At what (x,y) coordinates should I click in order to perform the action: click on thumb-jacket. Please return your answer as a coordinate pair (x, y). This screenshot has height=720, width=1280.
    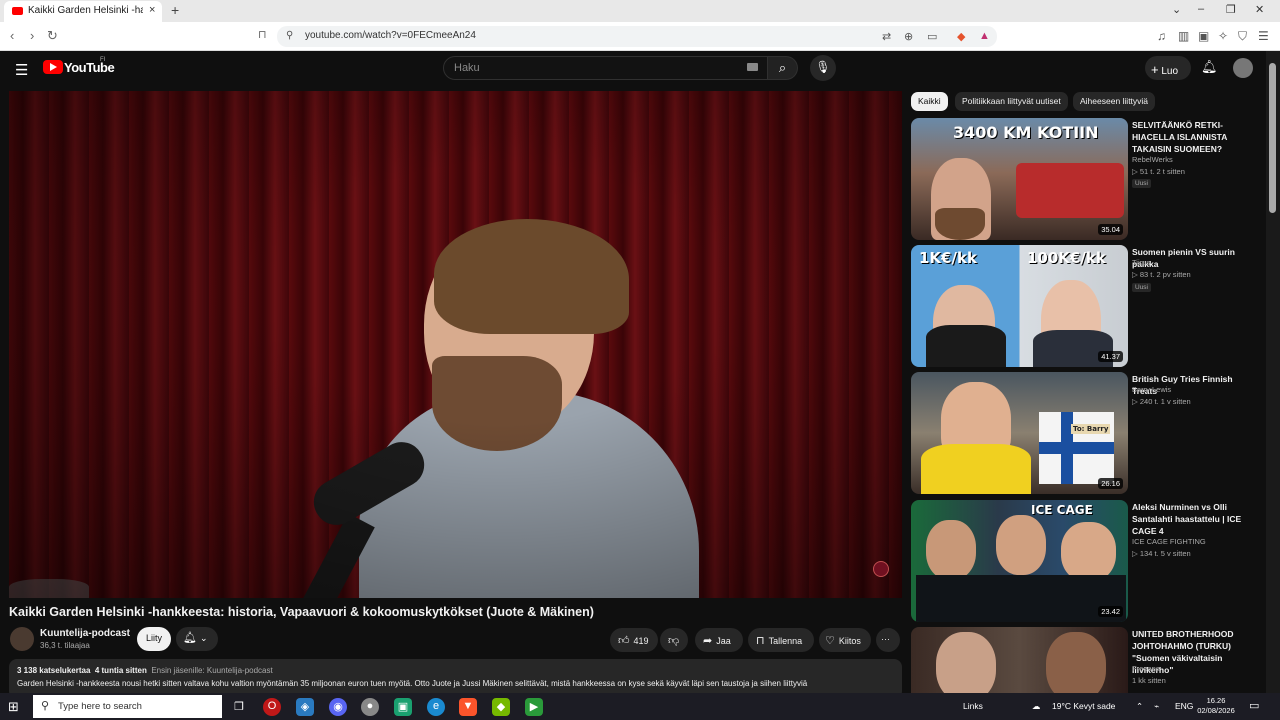
    Looking at the image, I should click on (966, 346).